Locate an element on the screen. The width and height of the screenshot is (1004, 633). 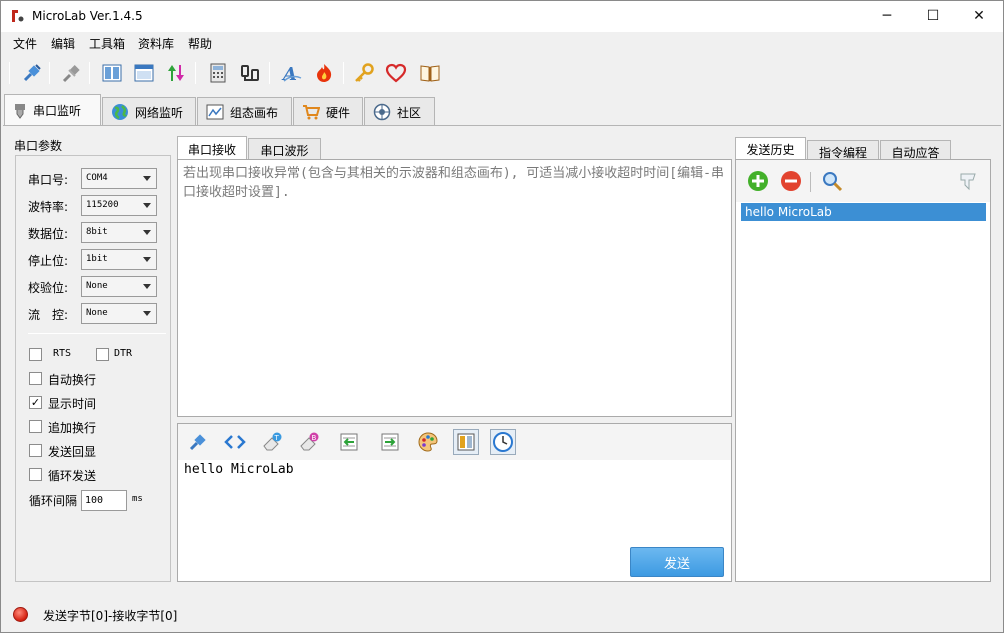
status-bar: 发送字节[0]-接收字节[0] is located at coordinates (502, 616).